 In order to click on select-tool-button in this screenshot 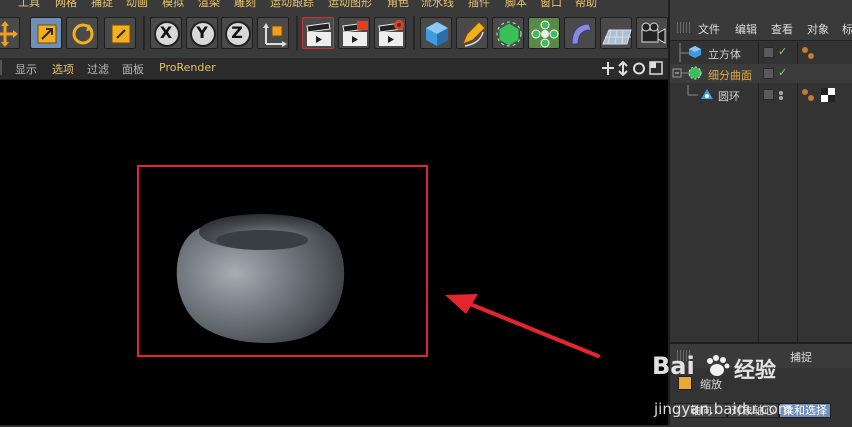, I will do `click(120, 33)`.